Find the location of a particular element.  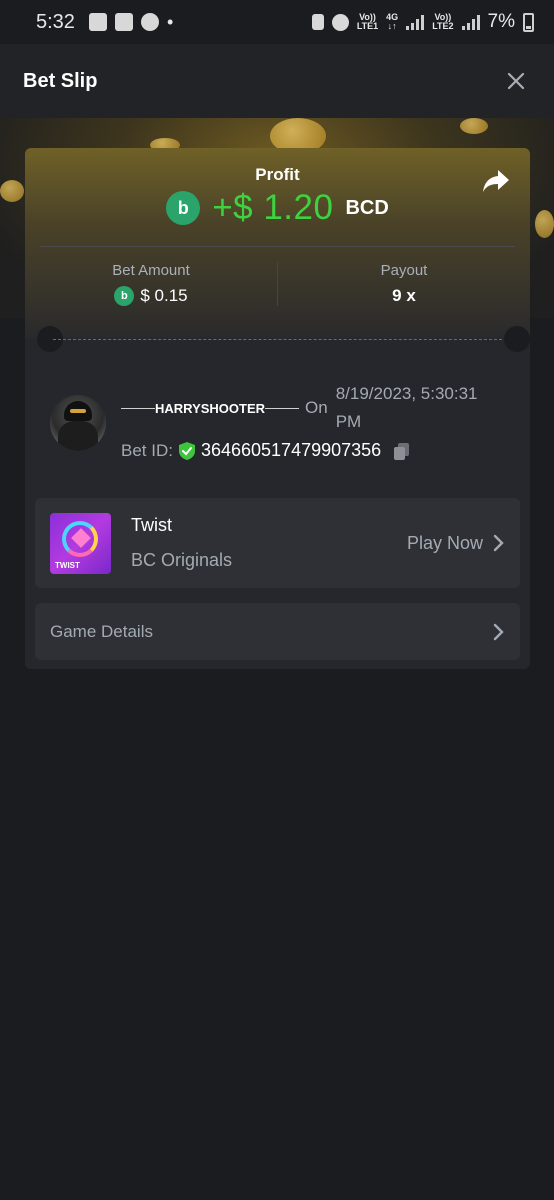

status-right: Vo)) LTE1 4G ↓↑ Vo)) LTE2 7% is located at coordinates (422, 22).